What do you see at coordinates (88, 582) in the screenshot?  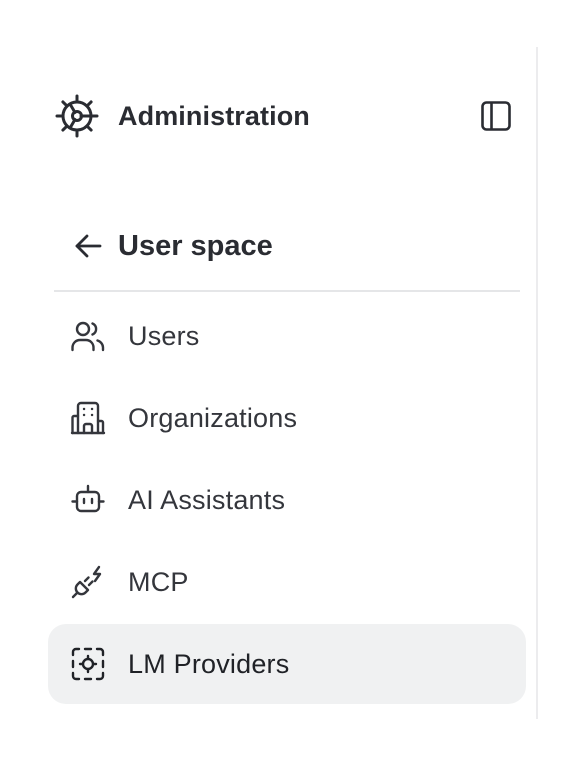 I see `plug-icon` at bounding box center [88, 582].